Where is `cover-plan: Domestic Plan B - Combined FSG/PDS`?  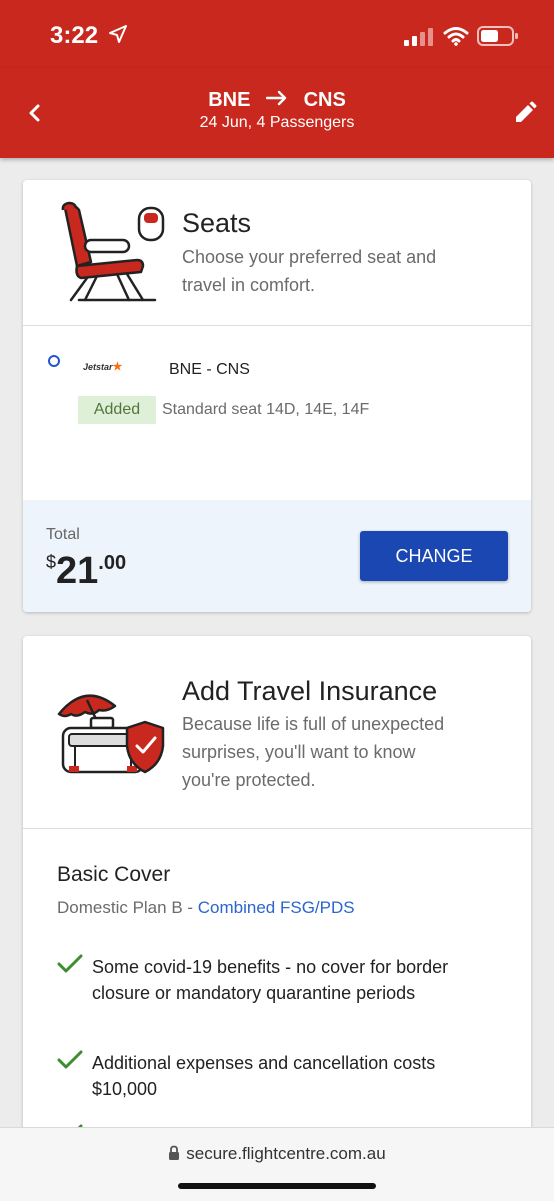
cover-plan: Domestic Plan B - Combined FSG/PDS is located at coordinates (206, 908).